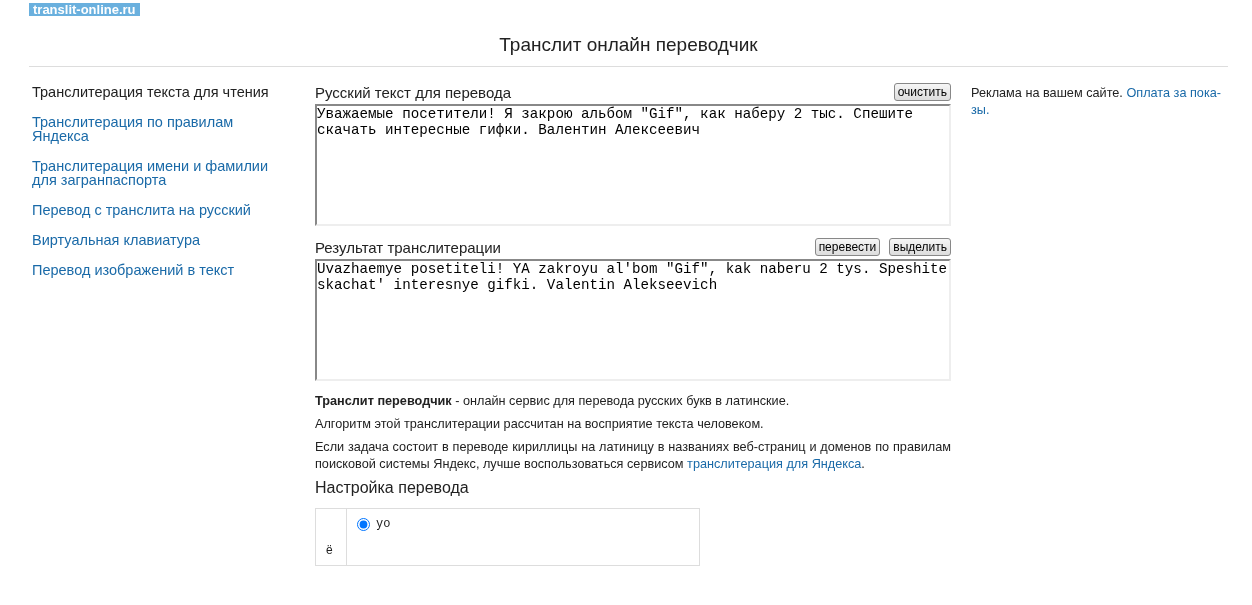 The image size is (1252, 605). Describe the element at coordinates (553, 401) in the screenshot. I see `description-text: Транслит переводчик - онлайн сервис для перевода русских букв в латинские.` at that location.